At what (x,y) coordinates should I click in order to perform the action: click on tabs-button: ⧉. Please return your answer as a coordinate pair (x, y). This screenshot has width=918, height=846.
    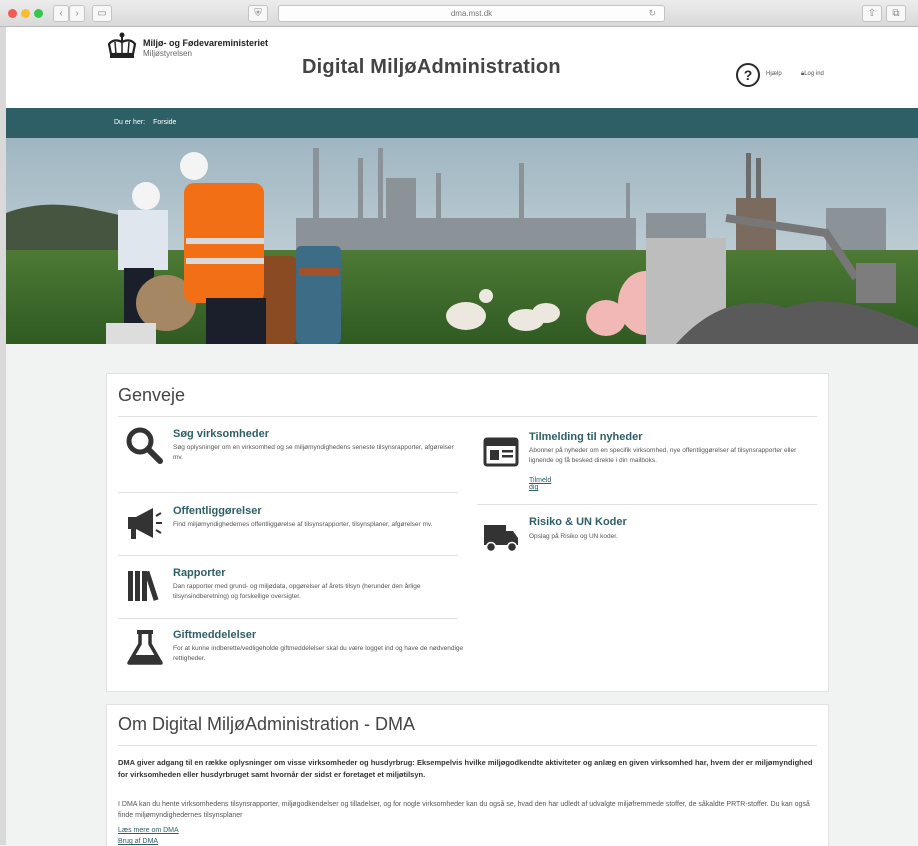
    Looking at the image, I should click on (896, 13).